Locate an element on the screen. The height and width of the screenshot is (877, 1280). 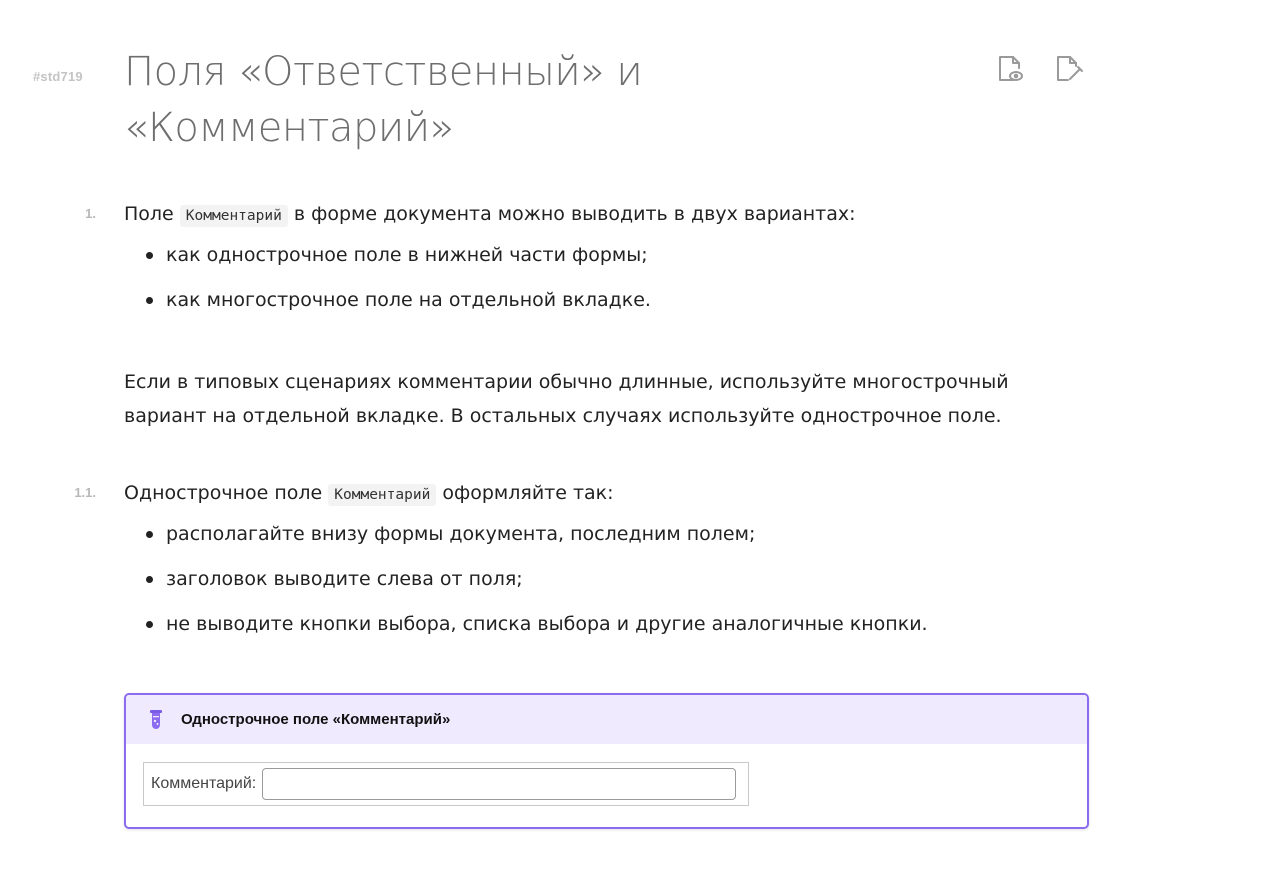
section-number: 1.1. is located at coordinates (85, 492).